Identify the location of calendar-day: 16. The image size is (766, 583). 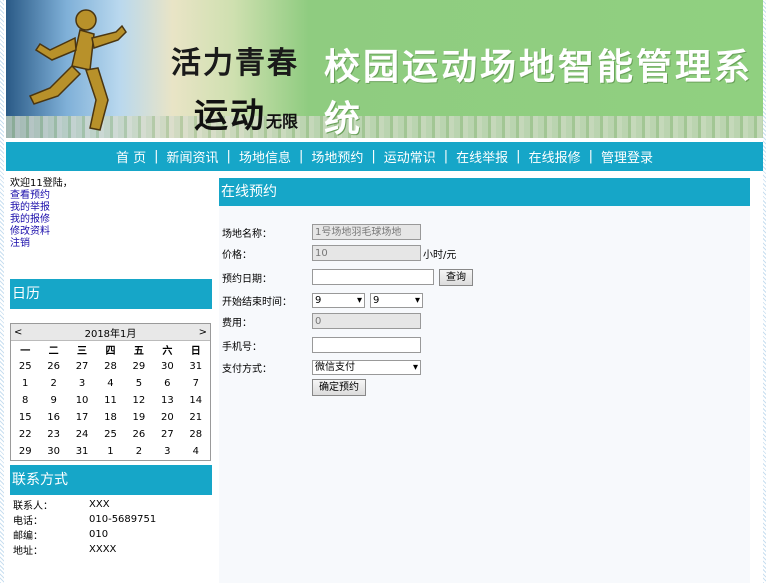
(53, 417).